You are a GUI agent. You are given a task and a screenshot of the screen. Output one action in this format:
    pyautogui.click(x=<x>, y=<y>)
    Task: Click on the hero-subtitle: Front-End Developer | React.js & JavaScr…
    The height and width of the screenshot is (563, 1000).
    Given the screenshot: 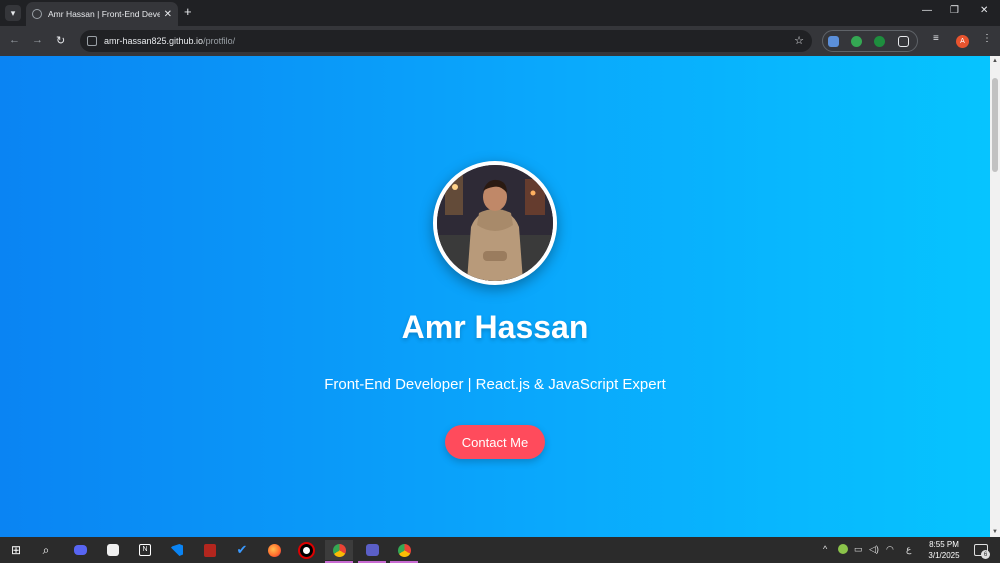 What is the action you would take?
    pyautogui.click(x=495, y=384)
    